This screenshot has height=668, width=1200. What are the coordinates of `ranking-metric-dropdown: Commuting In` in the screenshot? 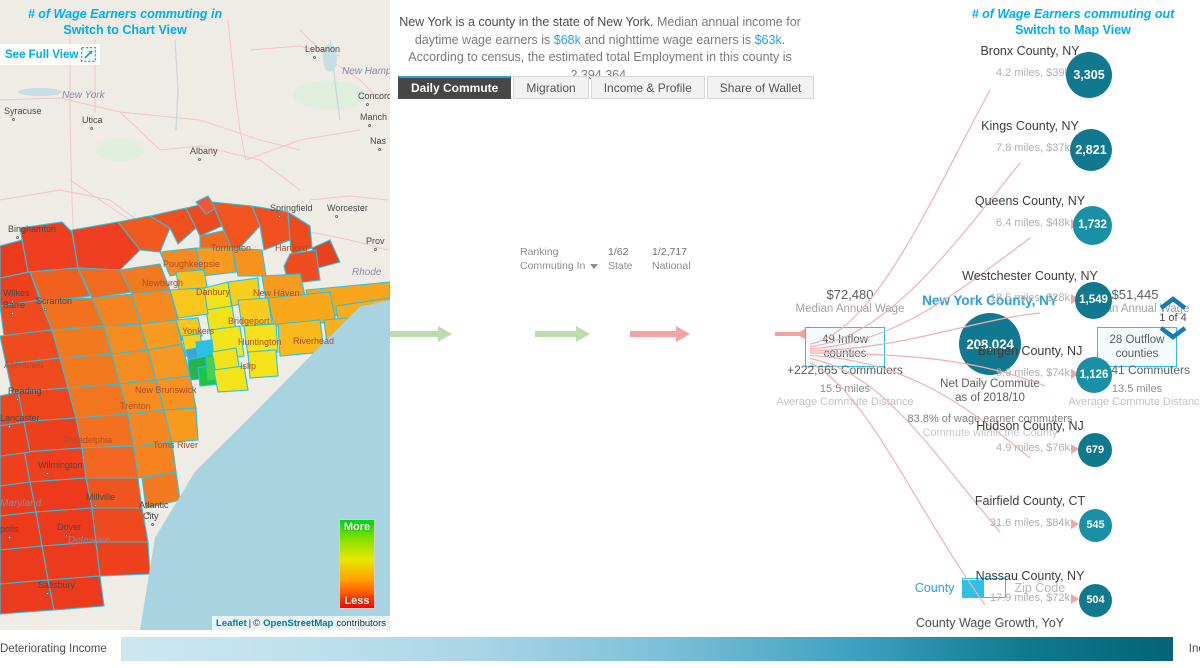 It's located at (564, 266).